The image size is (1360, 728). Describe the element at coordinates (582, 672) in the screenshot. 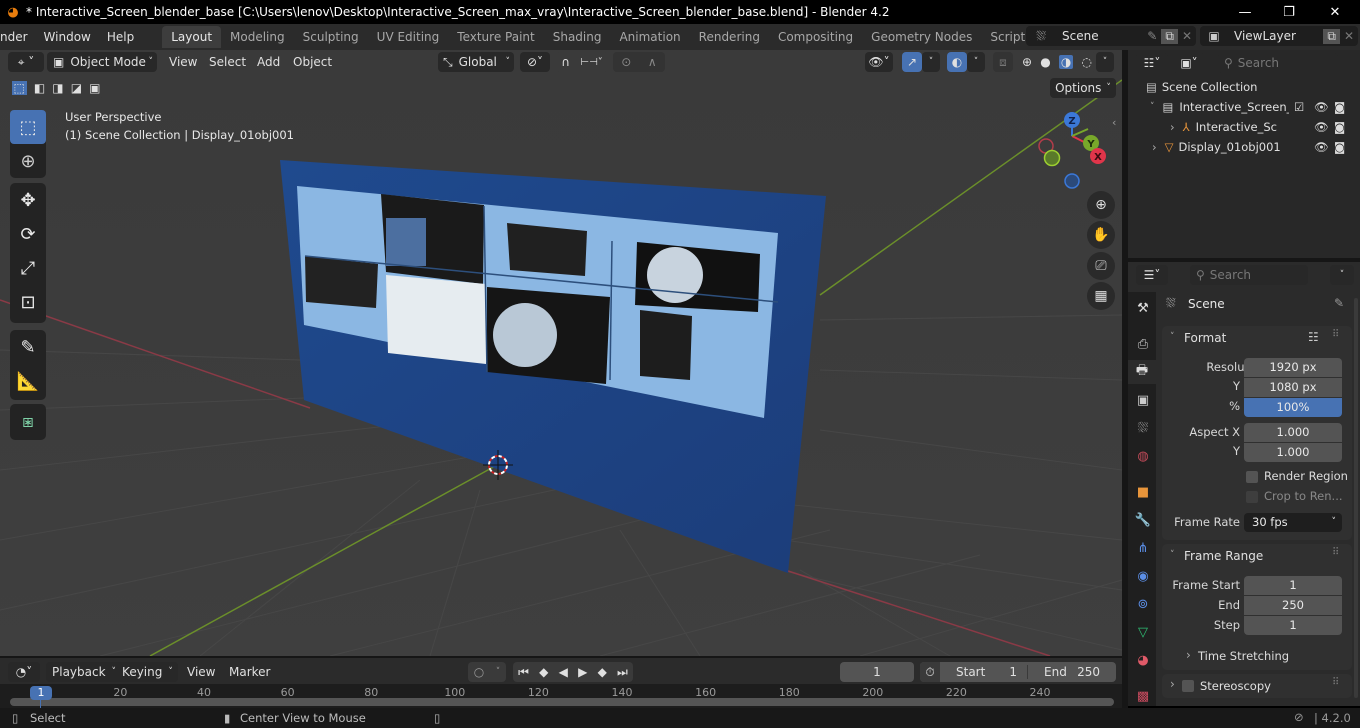

I see `play-icon: ▶` at that location.